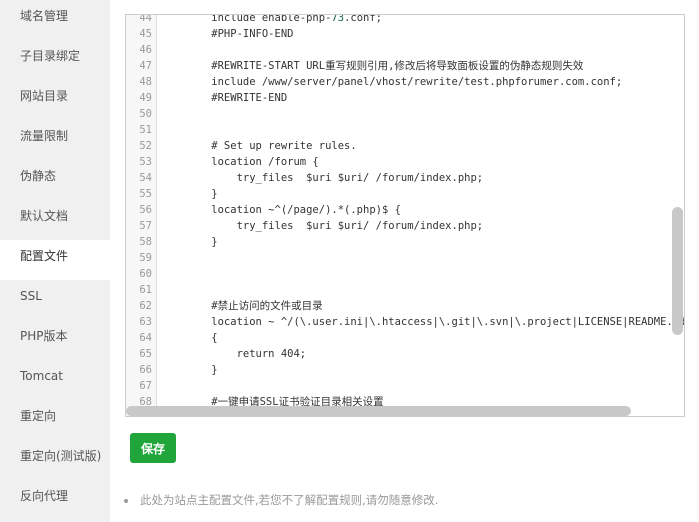 The width and height of the screenshot is (699, 522). I want to click on code-line: 55 }, so click(405, 194).